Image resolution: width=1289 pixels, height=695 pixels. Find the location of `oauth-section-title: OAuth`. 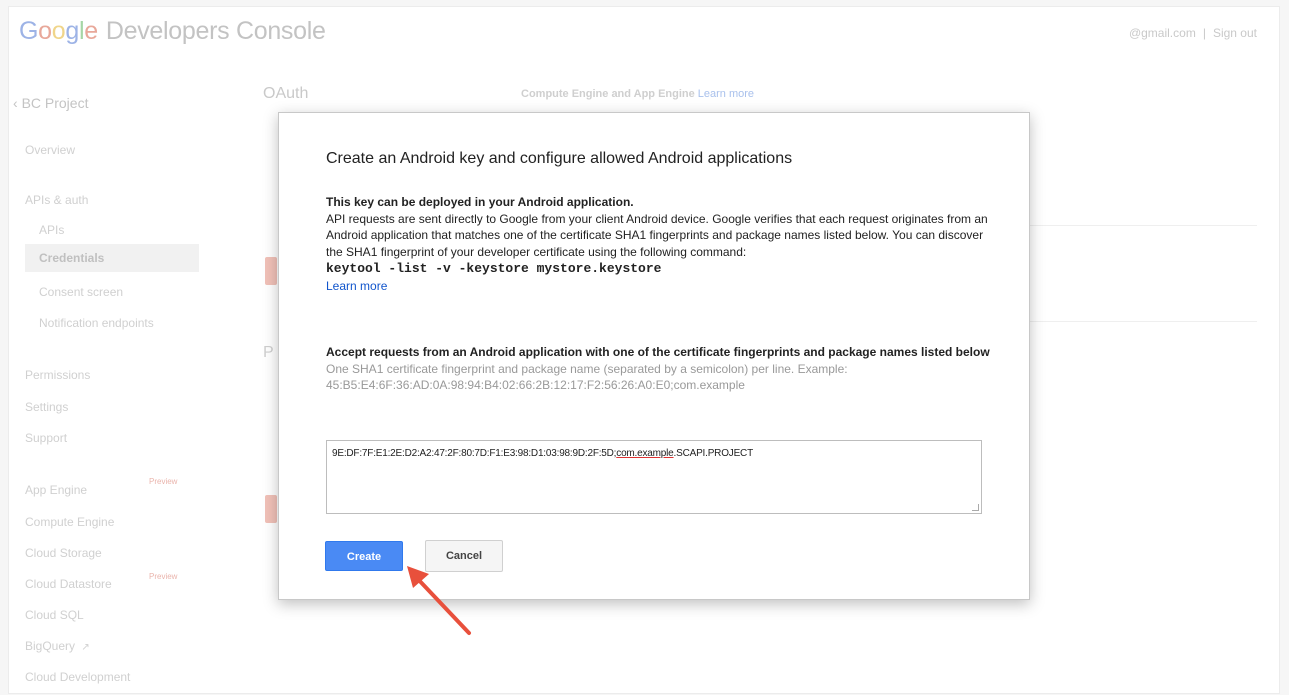

oauth-section-title: OAuth is located at coordinates (286, 93).